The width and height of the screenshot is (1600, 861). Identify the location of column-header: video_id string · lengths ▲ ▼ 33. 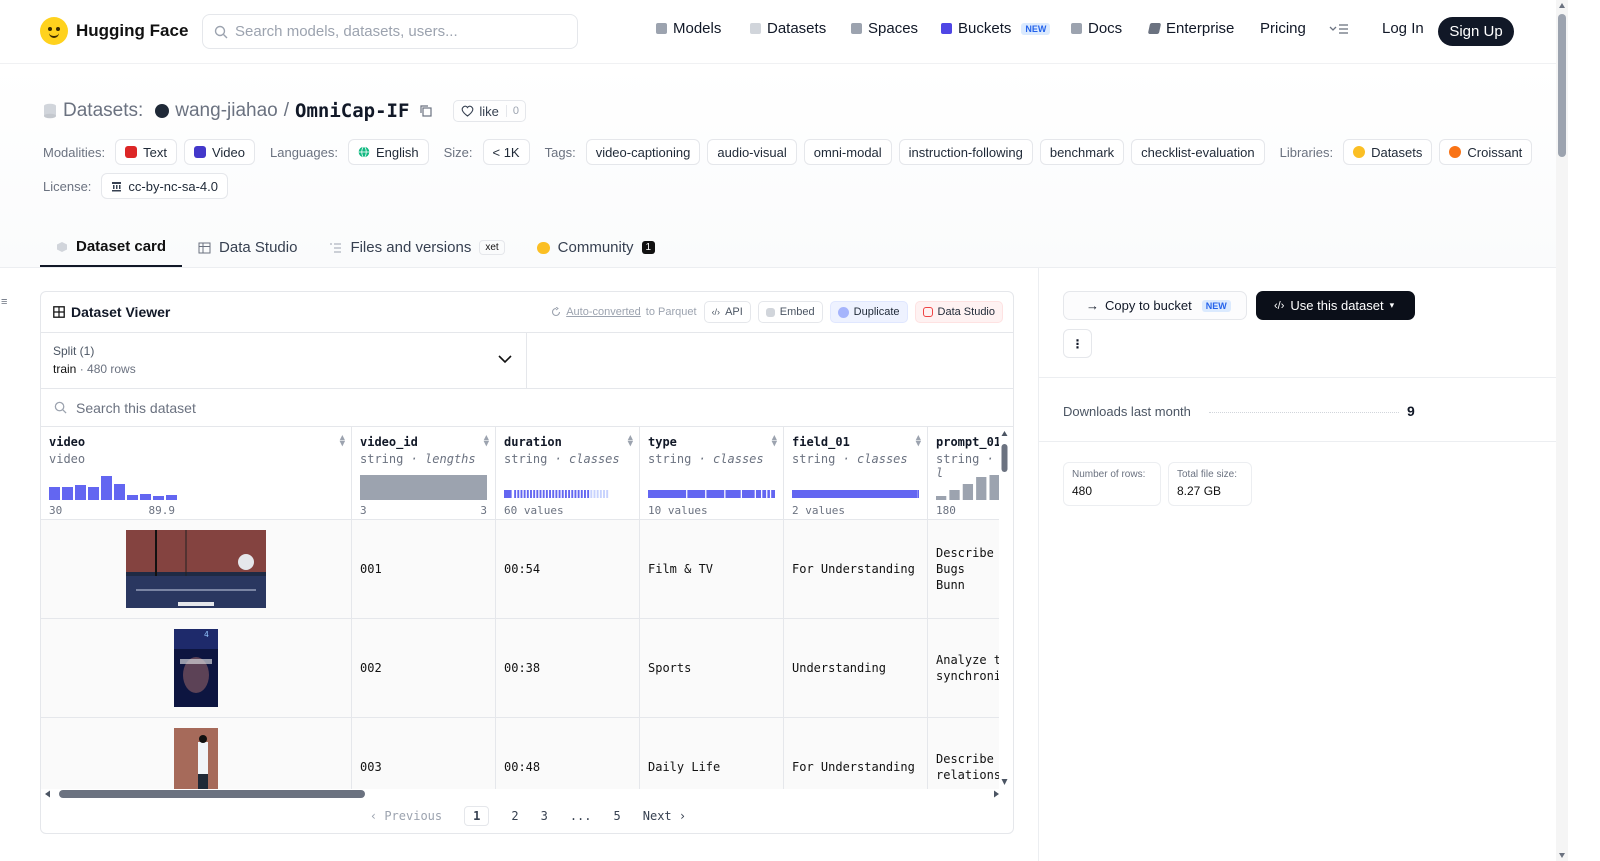
(423, 473).